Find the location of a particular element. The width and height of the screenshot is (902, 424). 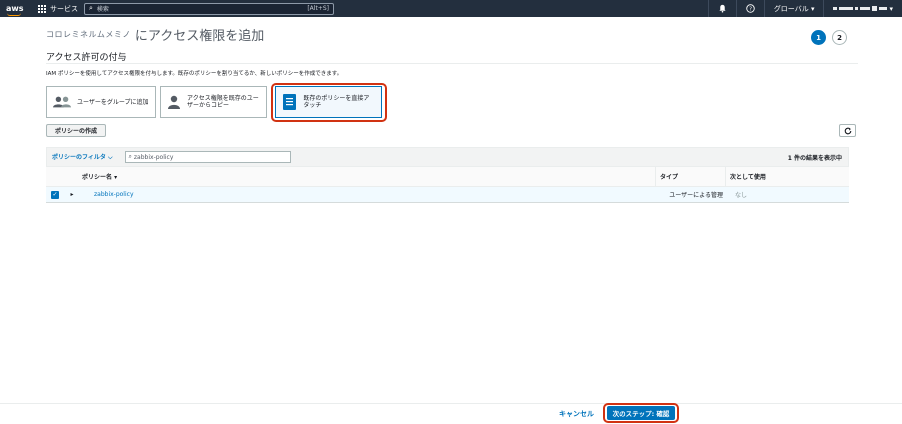

refresh-icon is located at coordinates (847, 130).